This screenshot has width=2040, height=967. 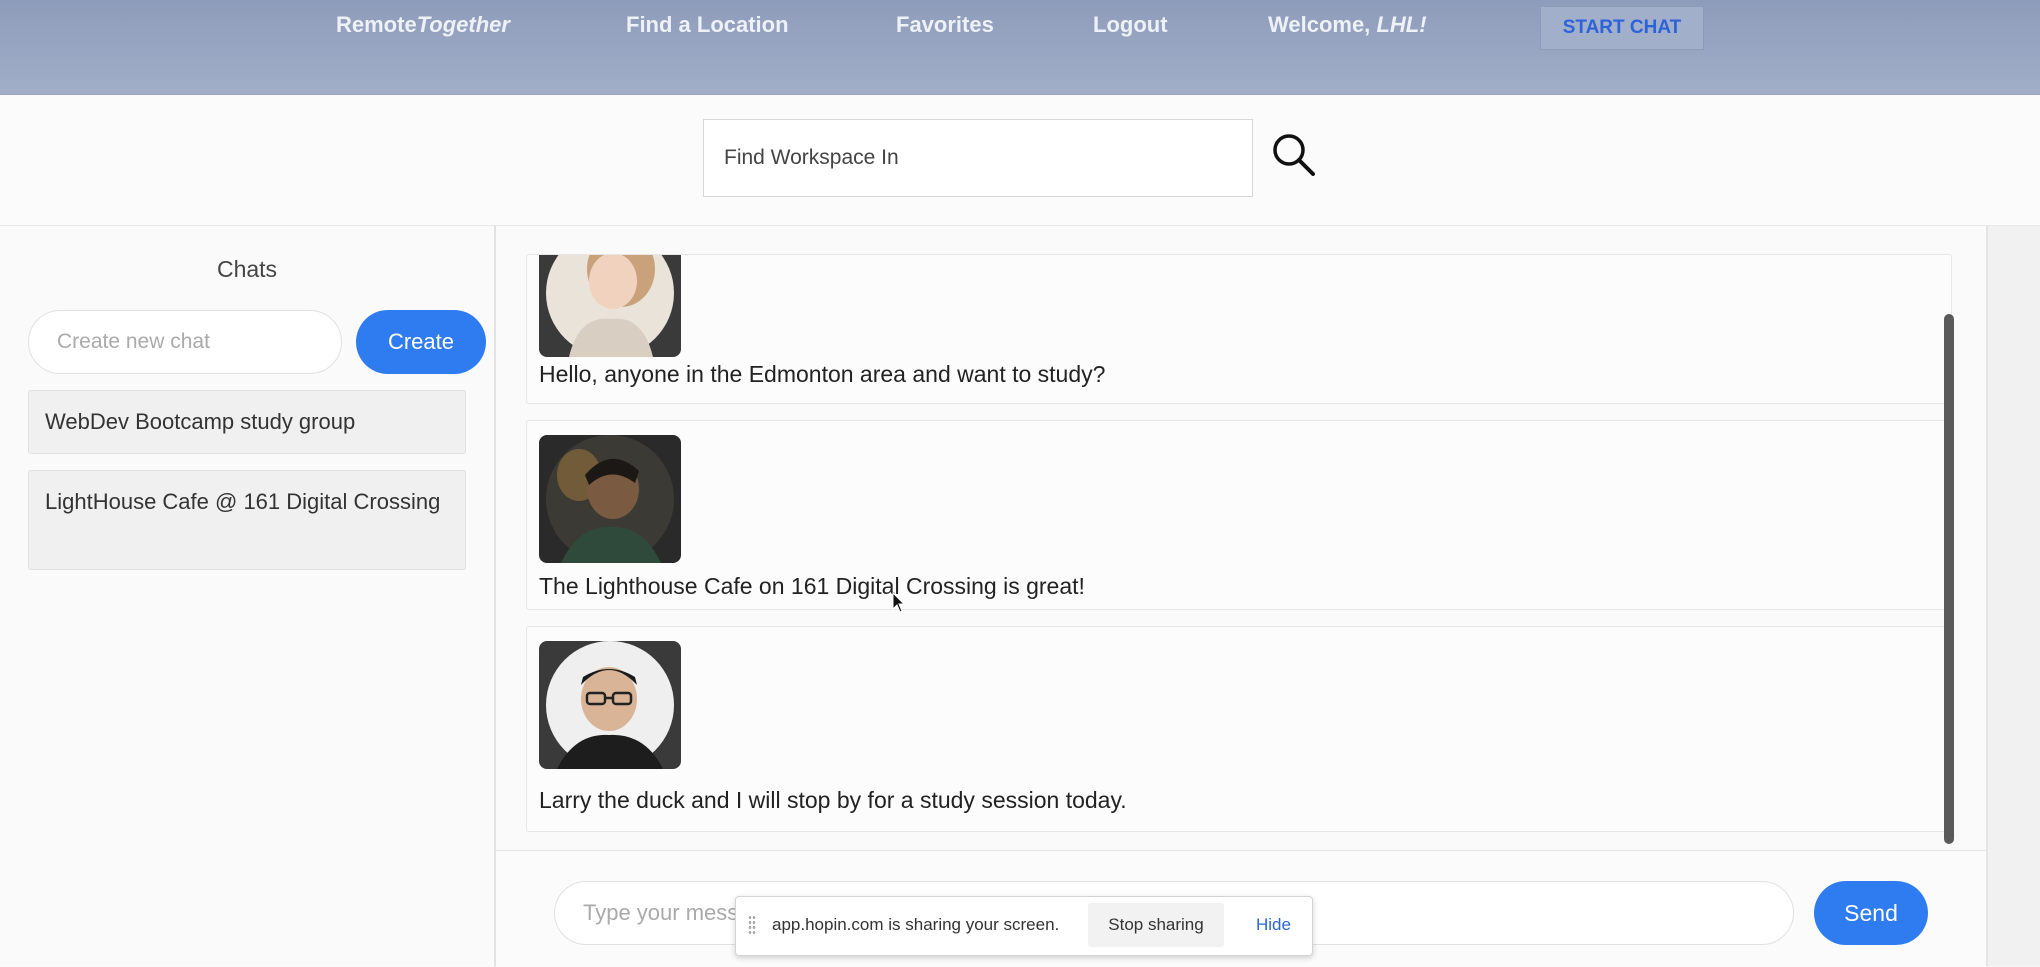 What do you see at coordinates (1319, 24) in the screenshot?
I see `welcome-prefix: Welcome,` at bounding box center [1319, 24].